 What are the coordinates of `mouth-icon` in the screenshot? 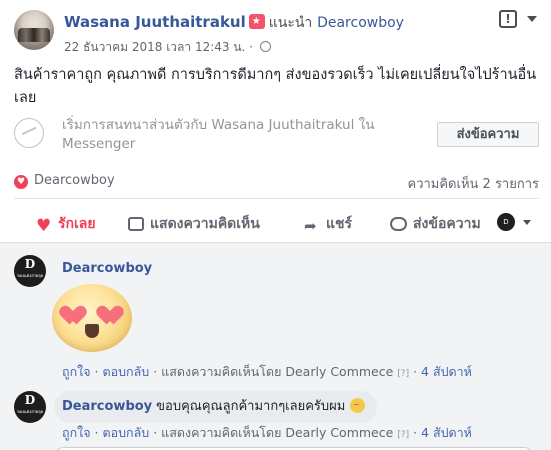 It's located at (92, 331).